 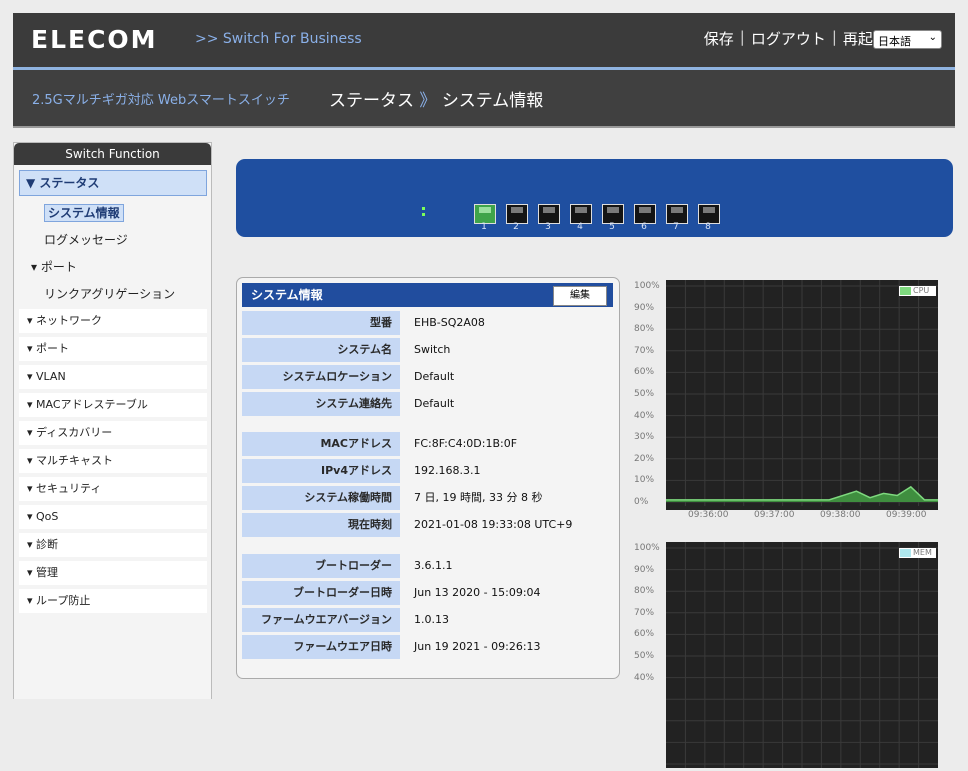 I want to click on system-info-header: システム情報 編集, so click(x=427, y=295).